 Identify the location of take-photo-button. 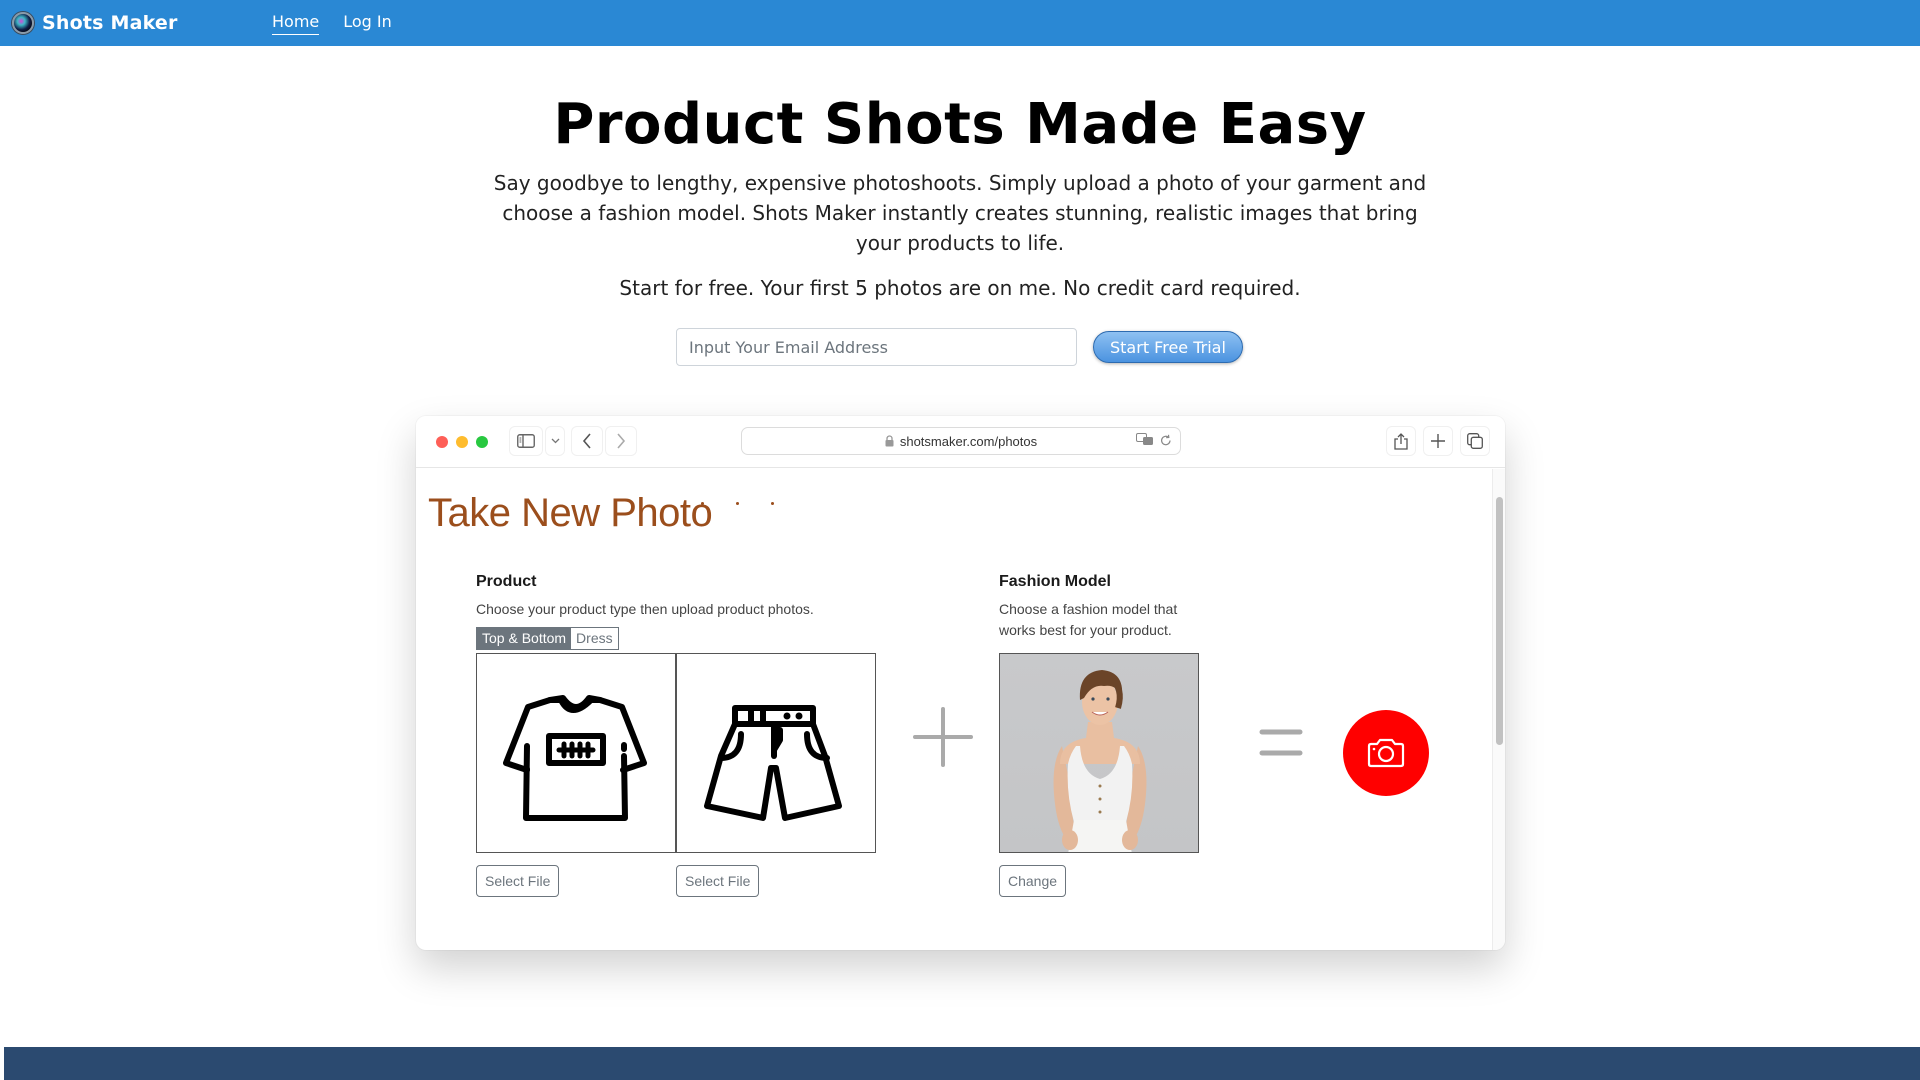
(1386, 753).